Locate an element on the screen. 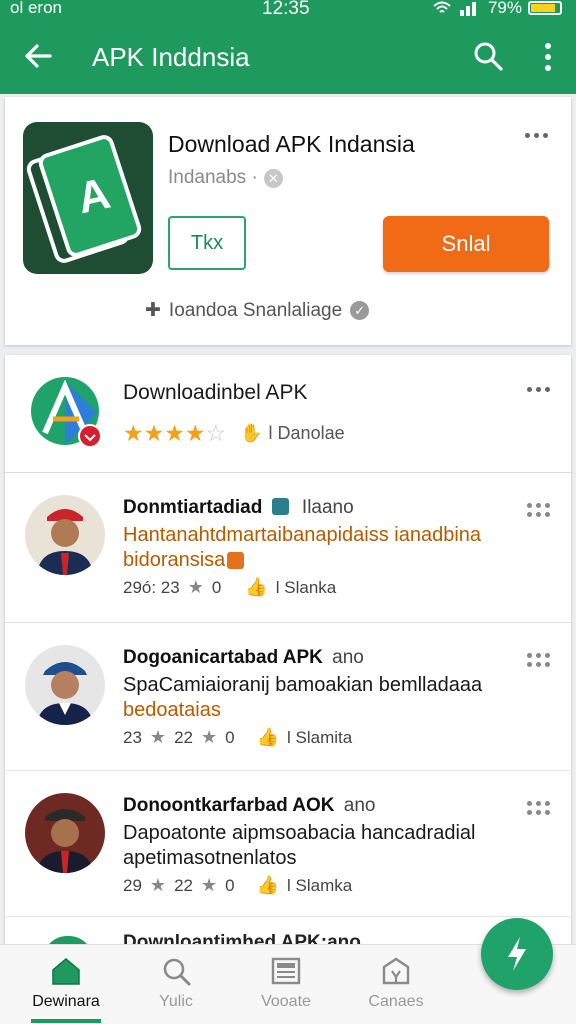 This screenshot has width=576, height=1024. review-line-1: Hantanahtdmartaibanapidaiss ianadbina is located at coordinates (302, 535).